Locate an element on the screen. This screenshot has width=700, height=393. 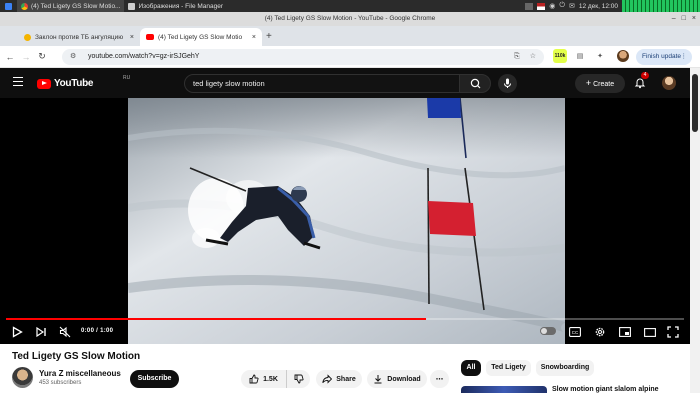
forward-button: → is located at coordinates (26, 57).